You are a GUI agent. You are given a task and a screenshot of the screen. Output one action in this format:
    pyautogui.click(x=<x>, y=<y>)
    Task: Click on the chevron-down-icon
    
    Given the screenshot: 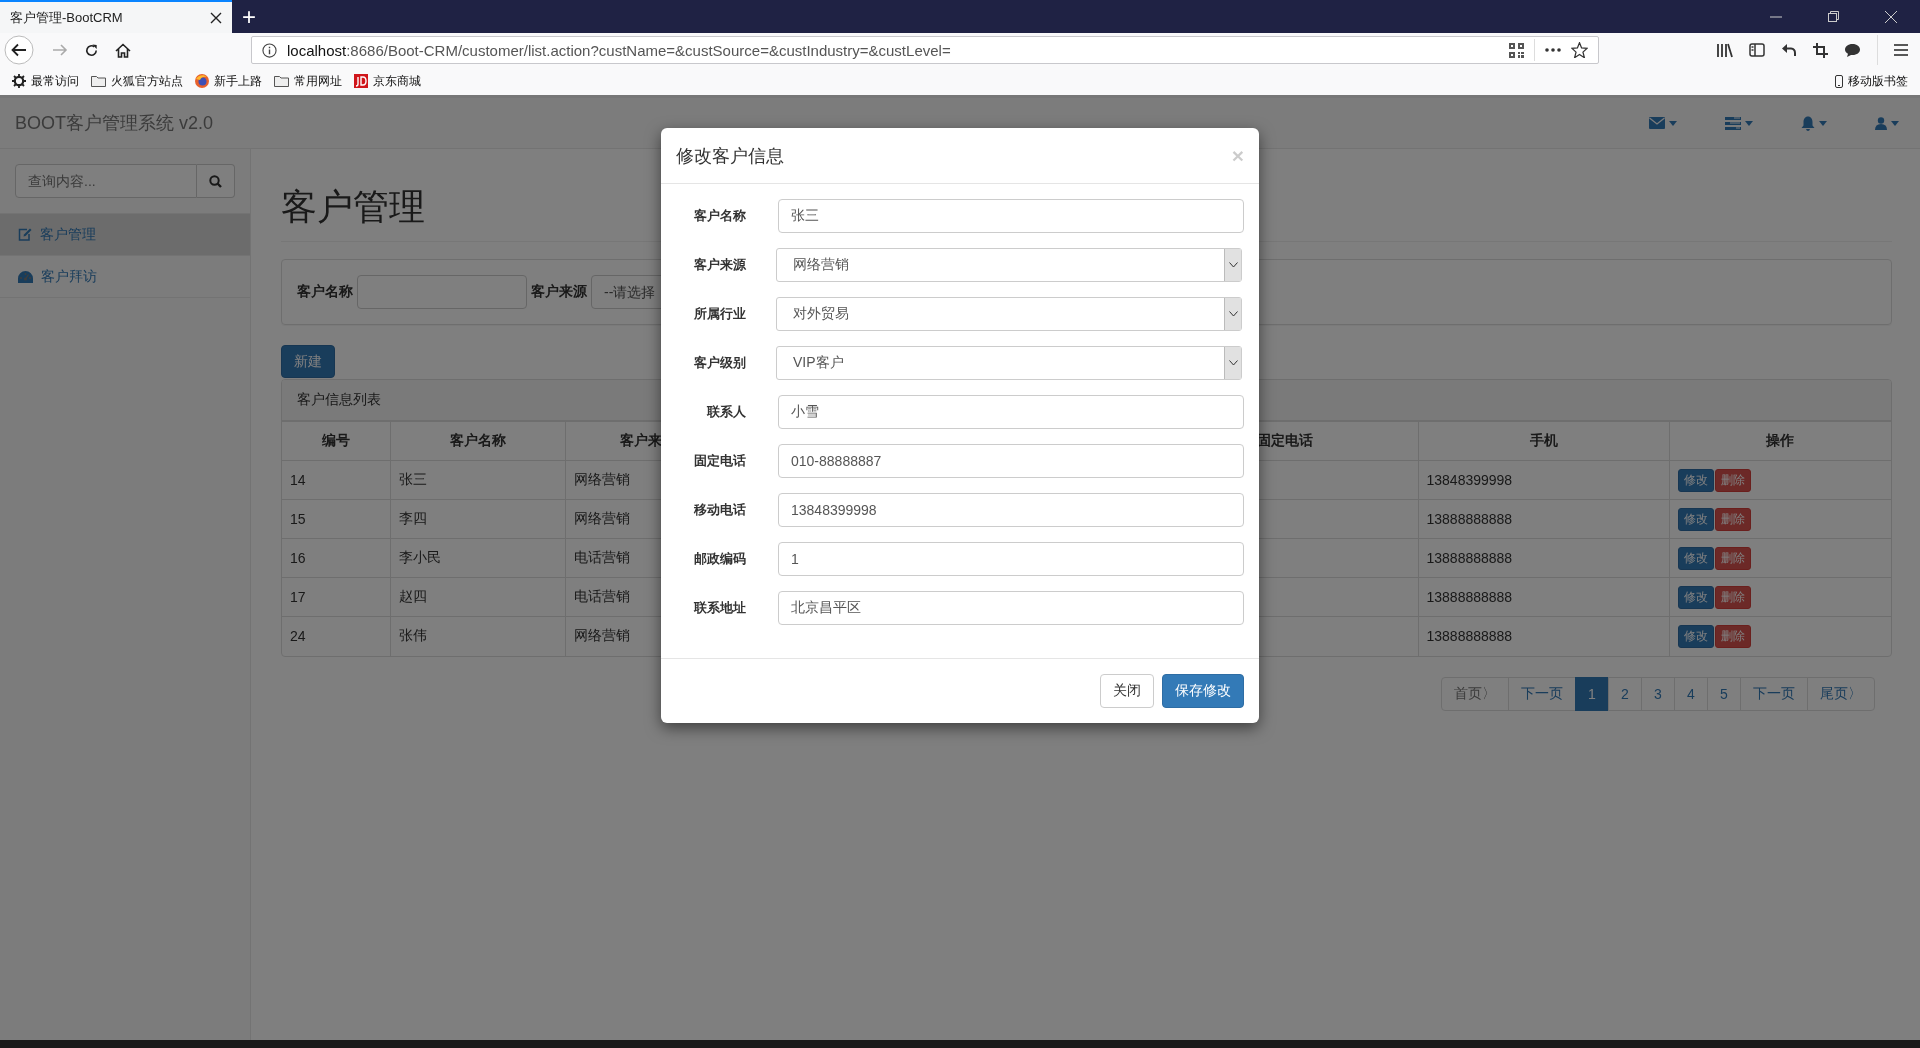 What is the action you would take?
    pyautogui.click(x=1233, y=314)
    